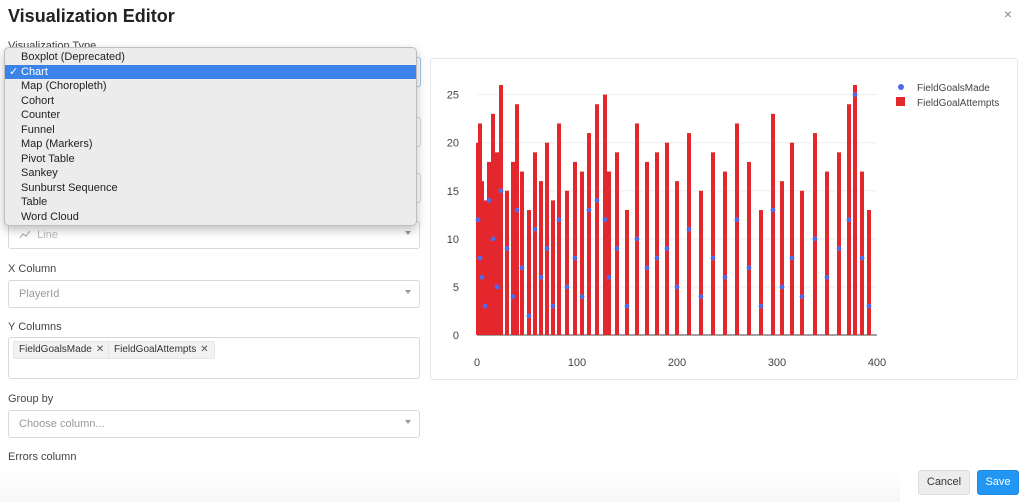  Describe the element at coordinates (47, 235) in the screenshot. I see `chart-type-value: Line` at that location.